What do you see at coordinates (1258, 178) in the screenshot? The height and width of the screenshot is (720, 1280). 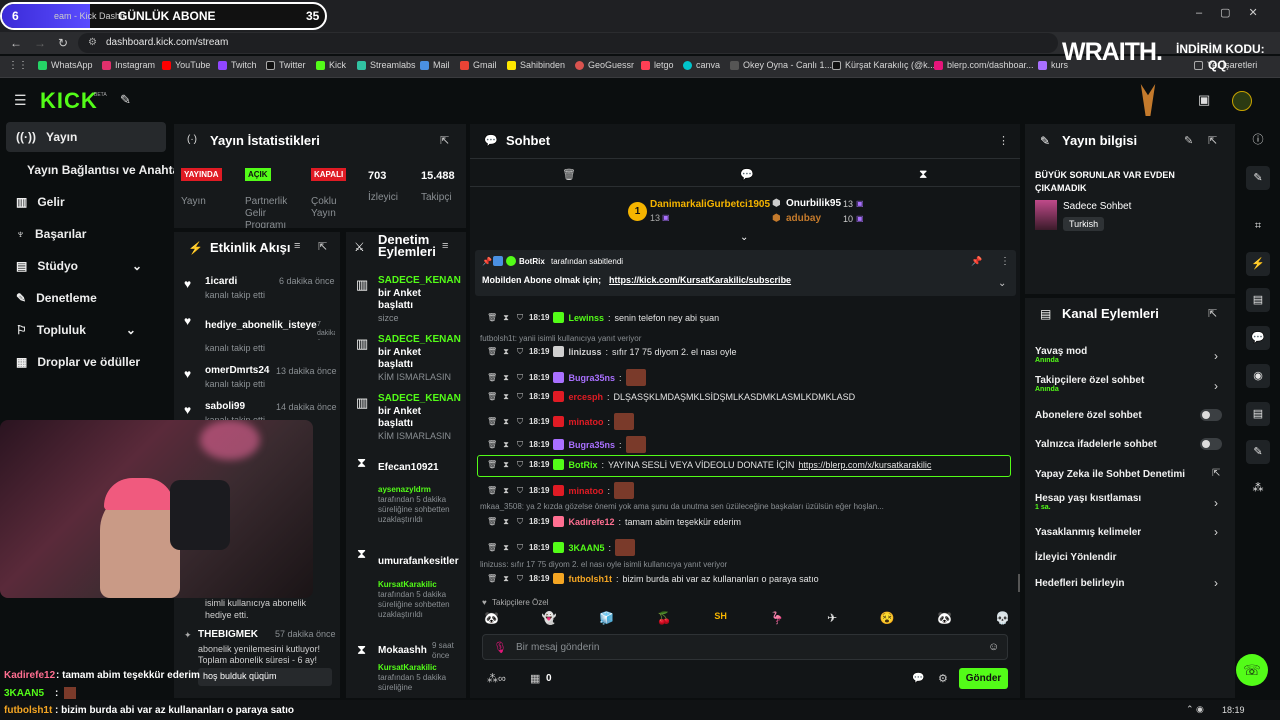 I see `pencil-icon: ✎` at bounding box center [1258, 178].